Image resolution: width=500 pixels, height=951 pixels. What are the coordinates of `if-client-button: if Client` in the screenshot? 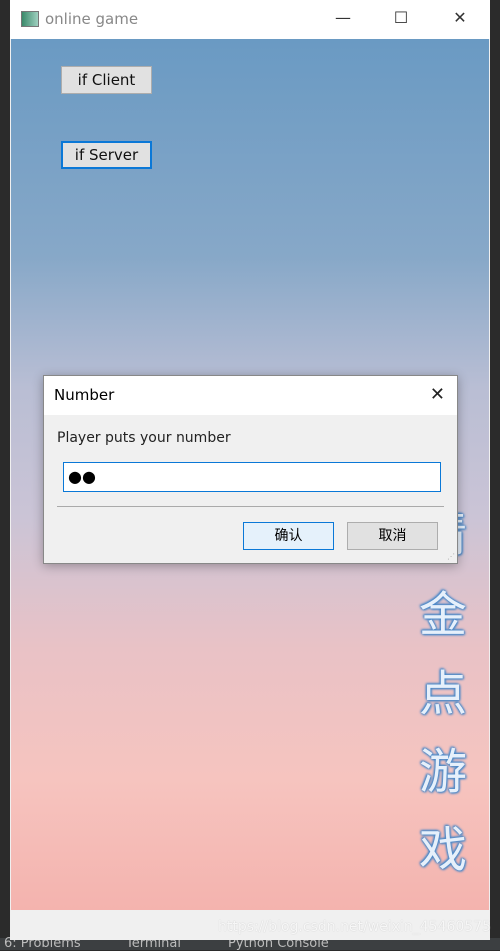 It's located at (106, 80).